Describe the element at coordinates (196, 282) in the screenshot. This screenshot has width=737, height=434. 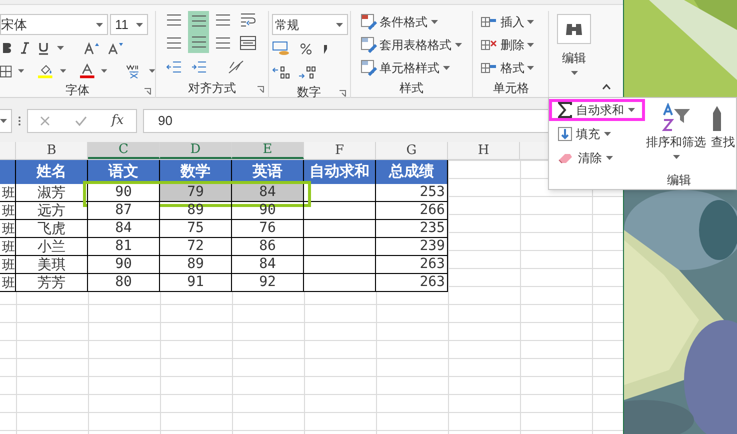
I see `table-cell: 91` at that location.